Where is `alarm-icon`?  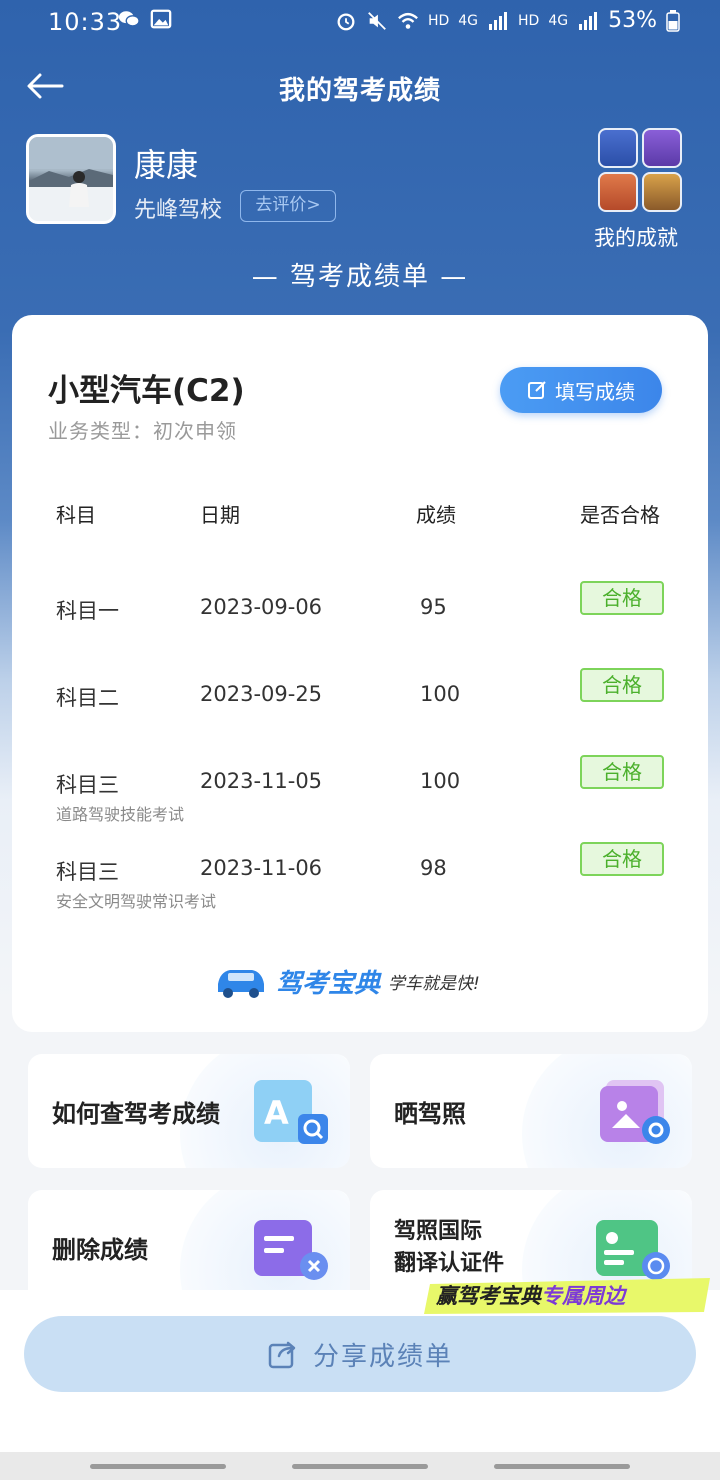 alarm-icon is located at coordinates (346, 21).